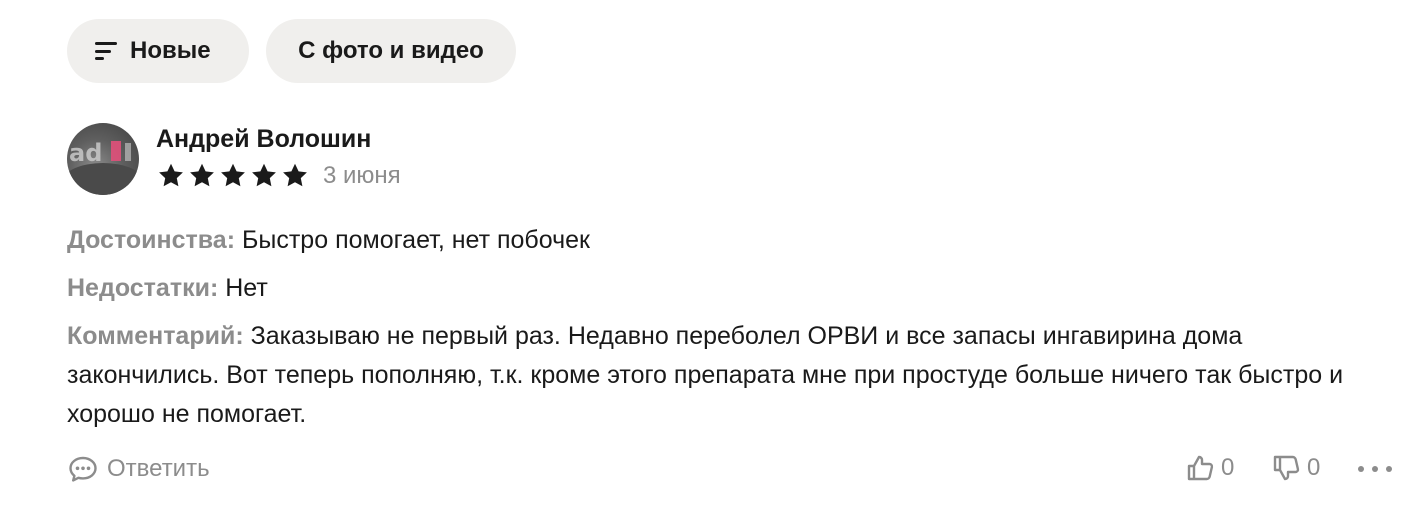  I want to click on pros-label: Достоинства:, so click(151, 240).